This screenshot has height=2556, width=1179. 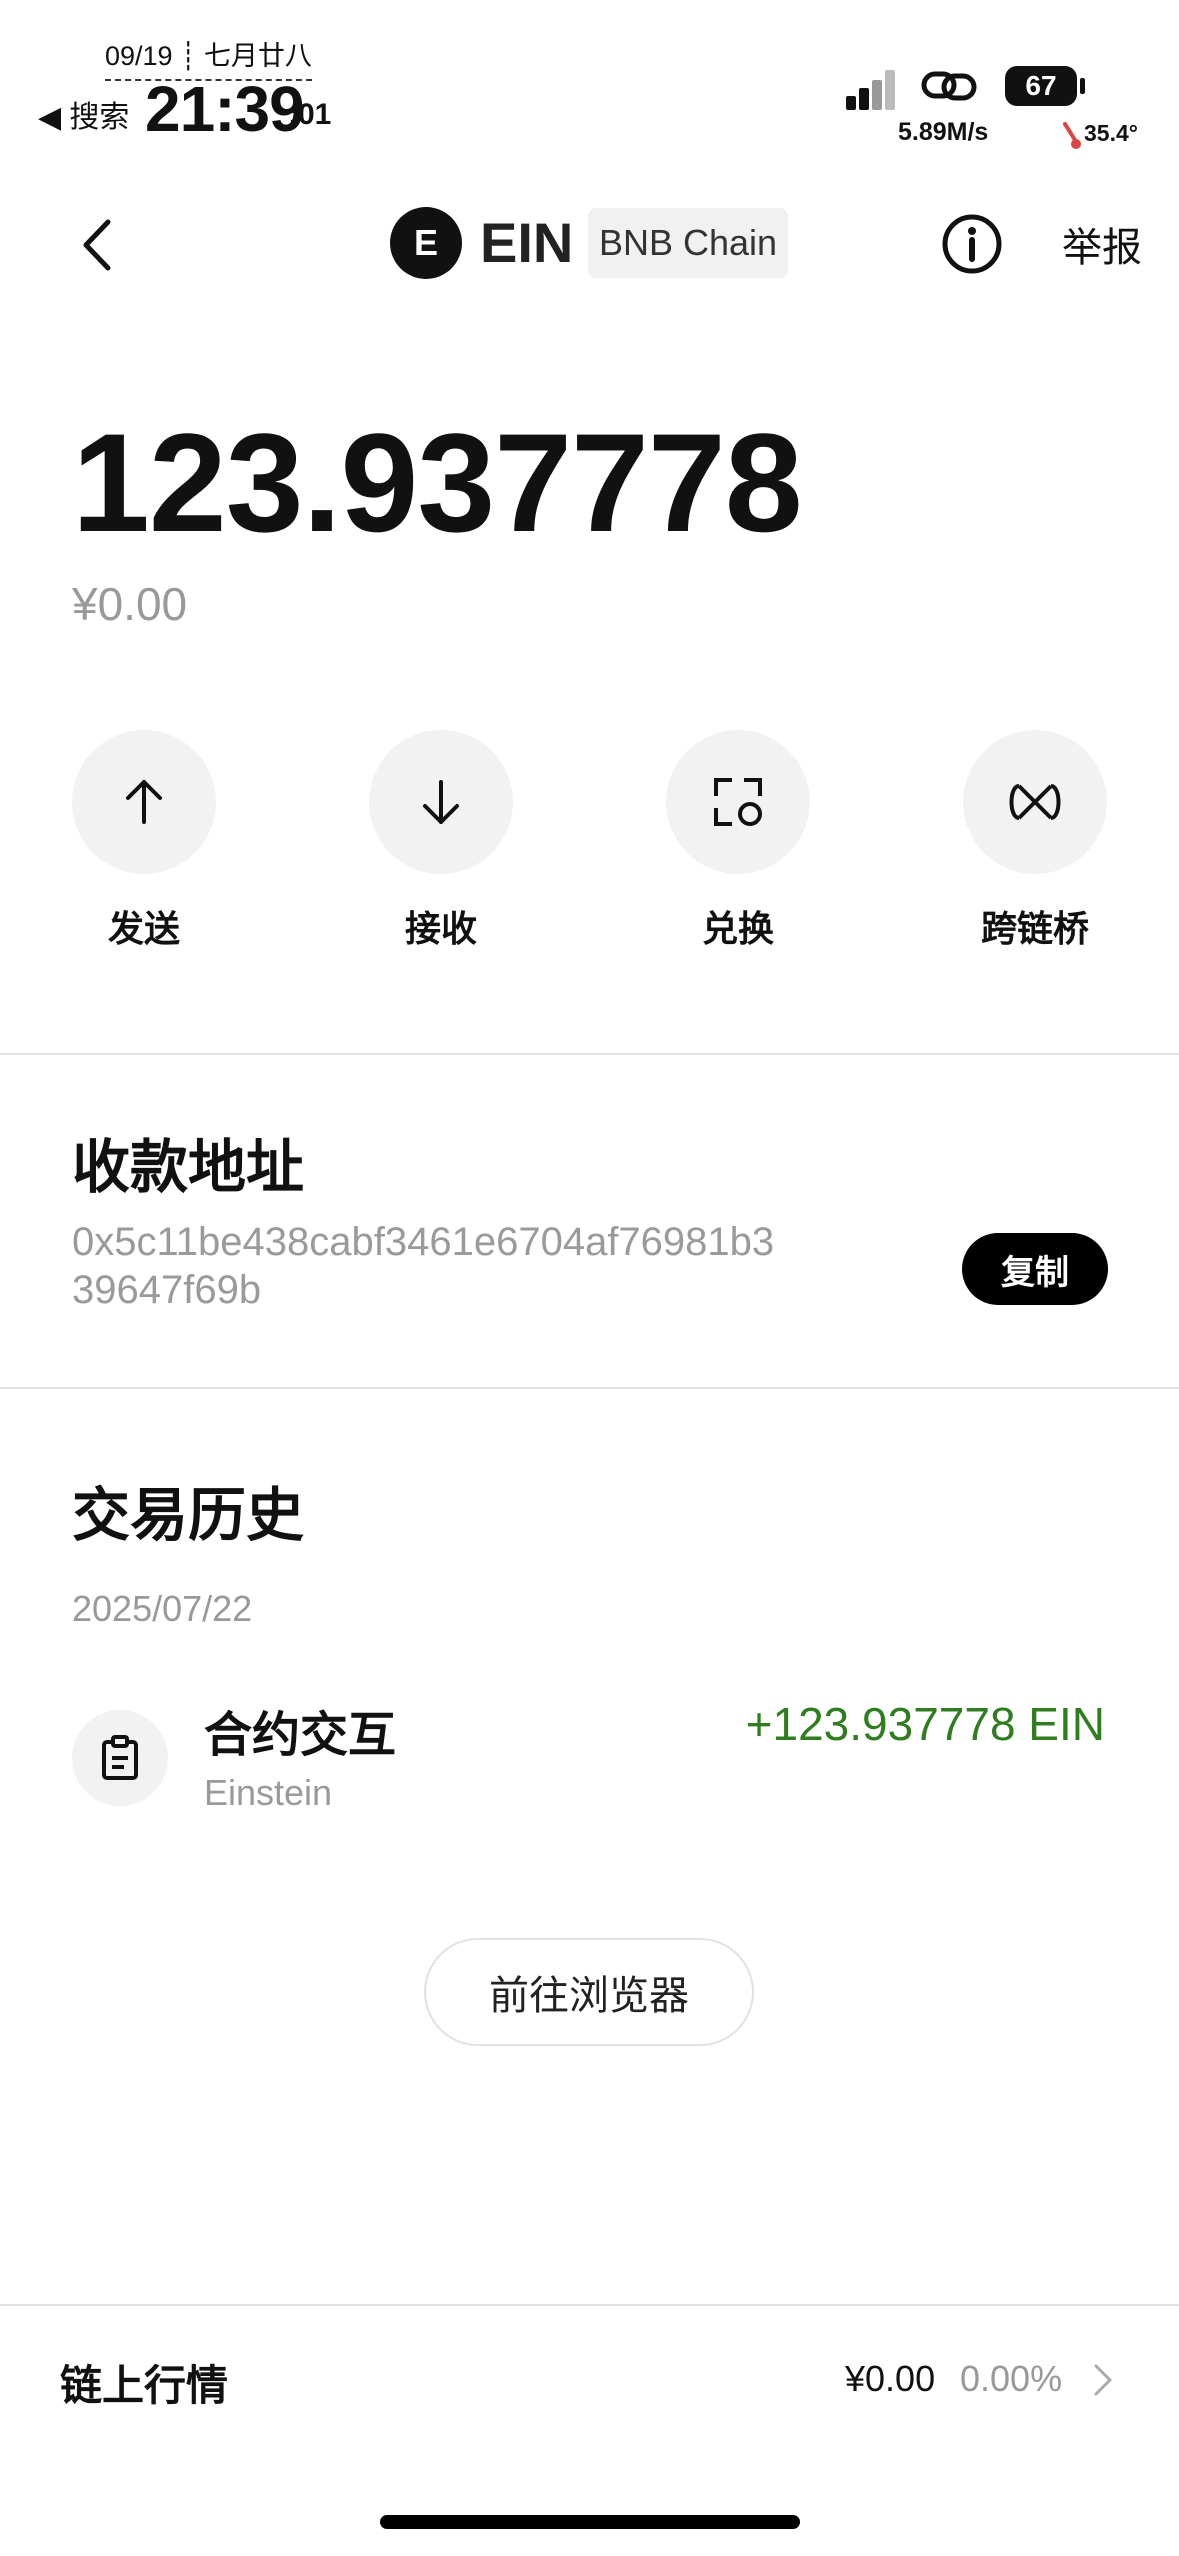 What do you see at coordinates (441, 802) in the screenshot?
I see `arrow-down-icon` at bounding box center [441, 802].